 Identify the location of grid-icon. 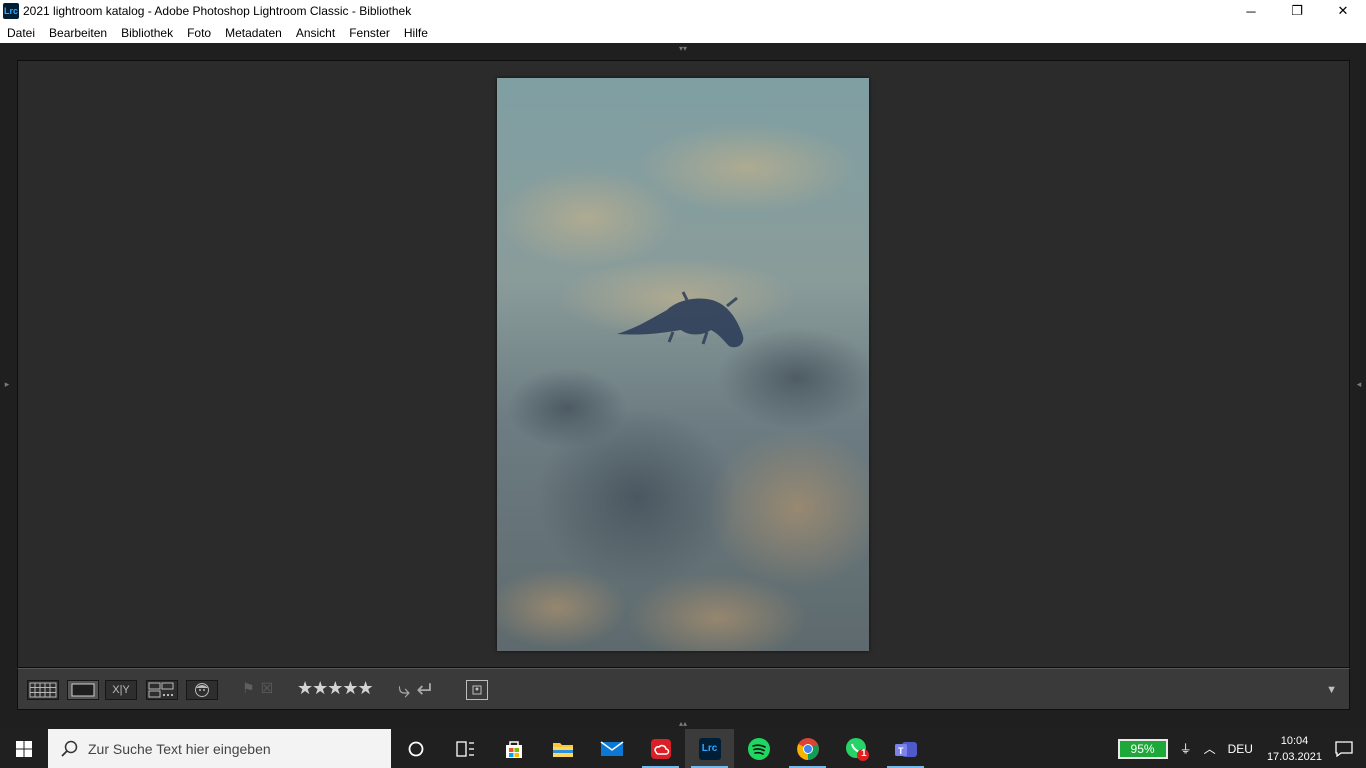
(43, 690).